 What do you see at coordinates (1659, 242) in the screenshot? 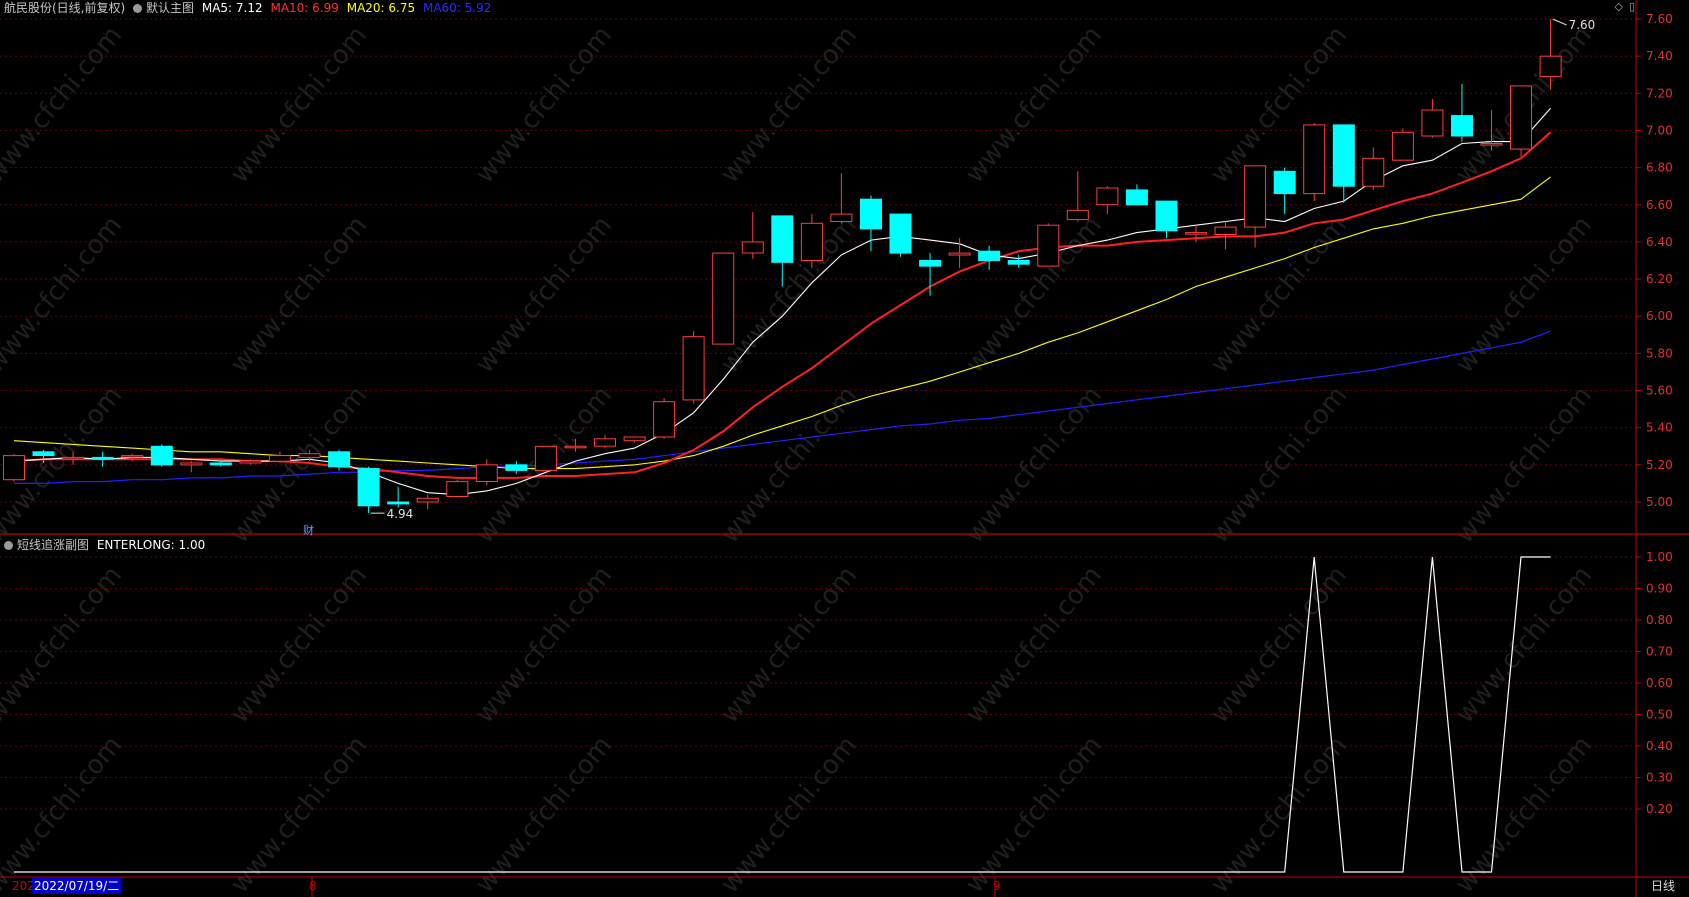
I see `main-y-tick-label: 6.40` at bounding box center [1659, 242].